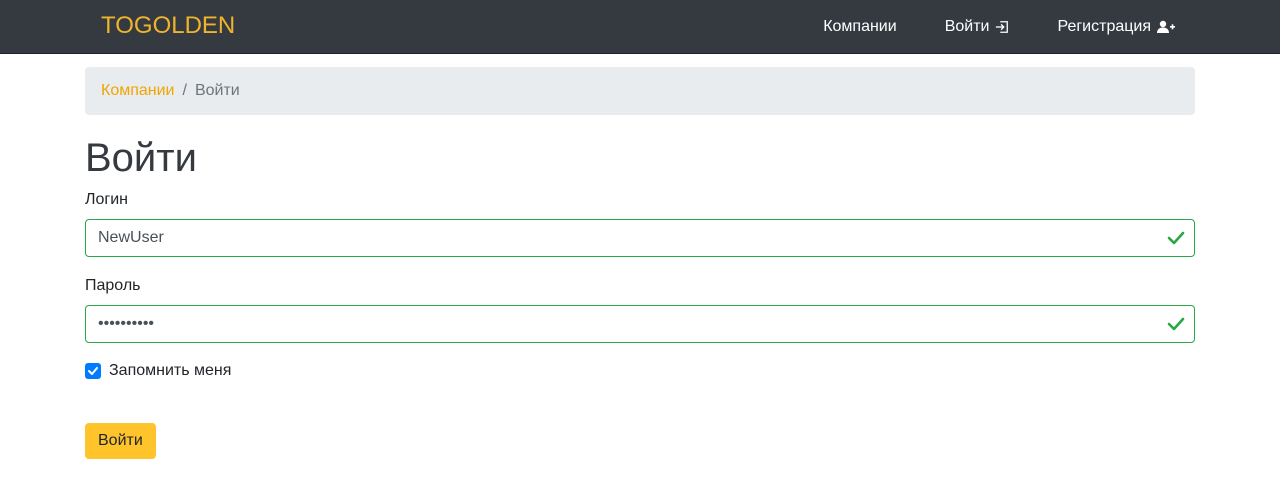 The image size is (1280, 503). I want to click on nav-links: Компании Войти Регистрация, so click(999, 27).